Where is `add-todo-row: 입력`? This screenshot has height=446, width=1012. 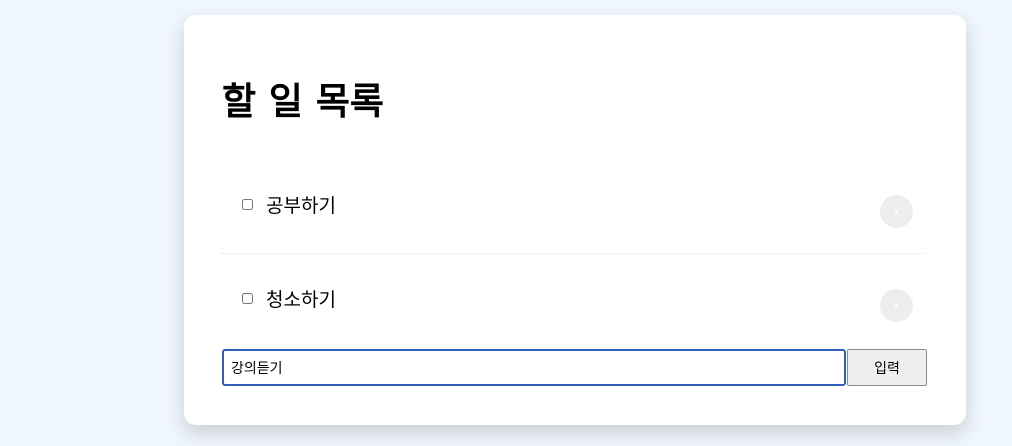 add-todo-row: 입력 is located at coordinates (575, 367).